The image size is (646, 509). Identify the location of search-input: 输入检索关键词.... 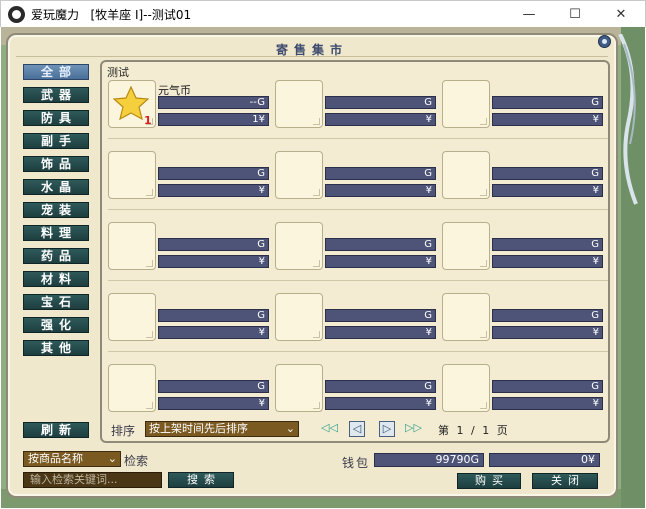
(92, 480).